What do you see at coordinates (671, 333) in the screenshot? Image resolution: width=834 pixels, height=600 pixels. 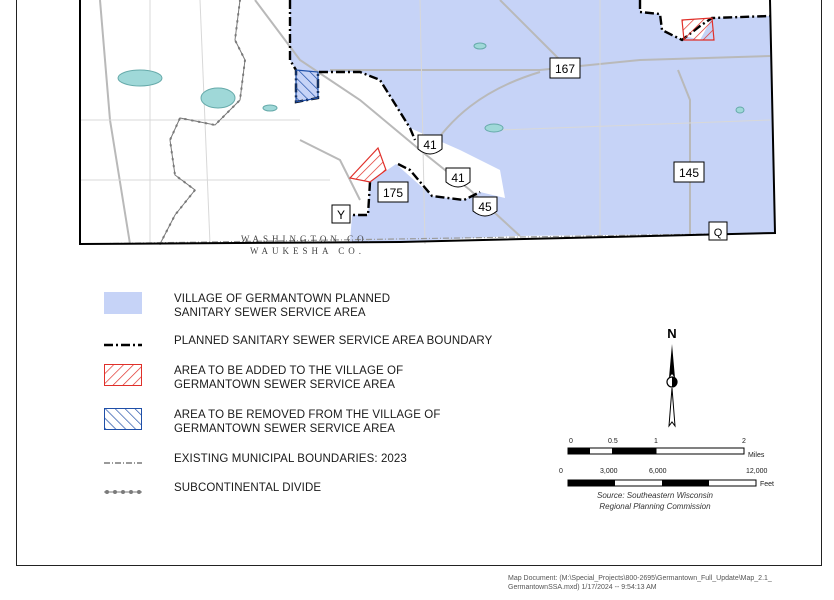 I see `svg-text: N` at bounding box center [671, 333].